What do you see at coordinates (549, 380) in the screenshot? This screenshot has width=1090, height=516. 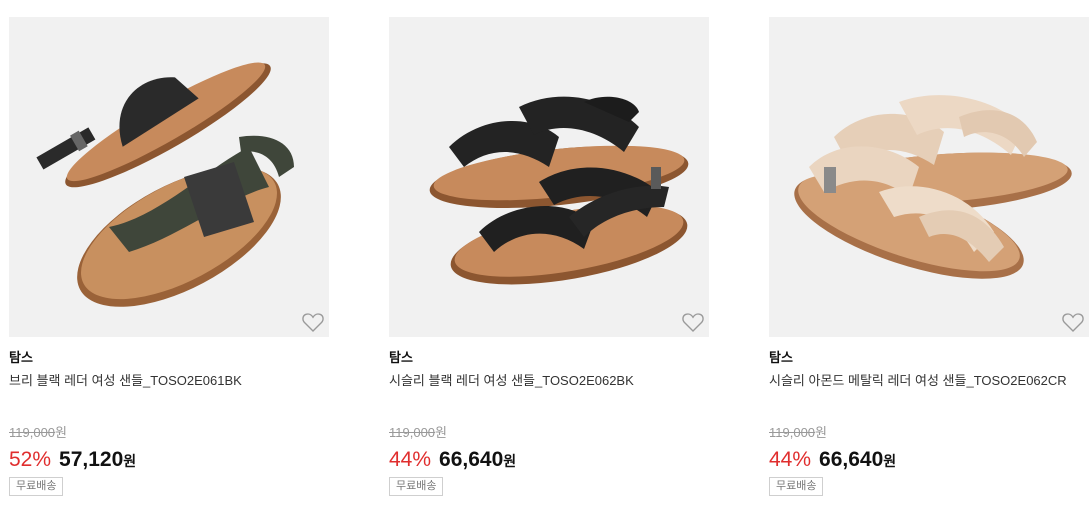 I see `product-name: 시슬리 블랙 레더 여성 샌들_TOSO2E062BK` at bounding box center [549, 380].